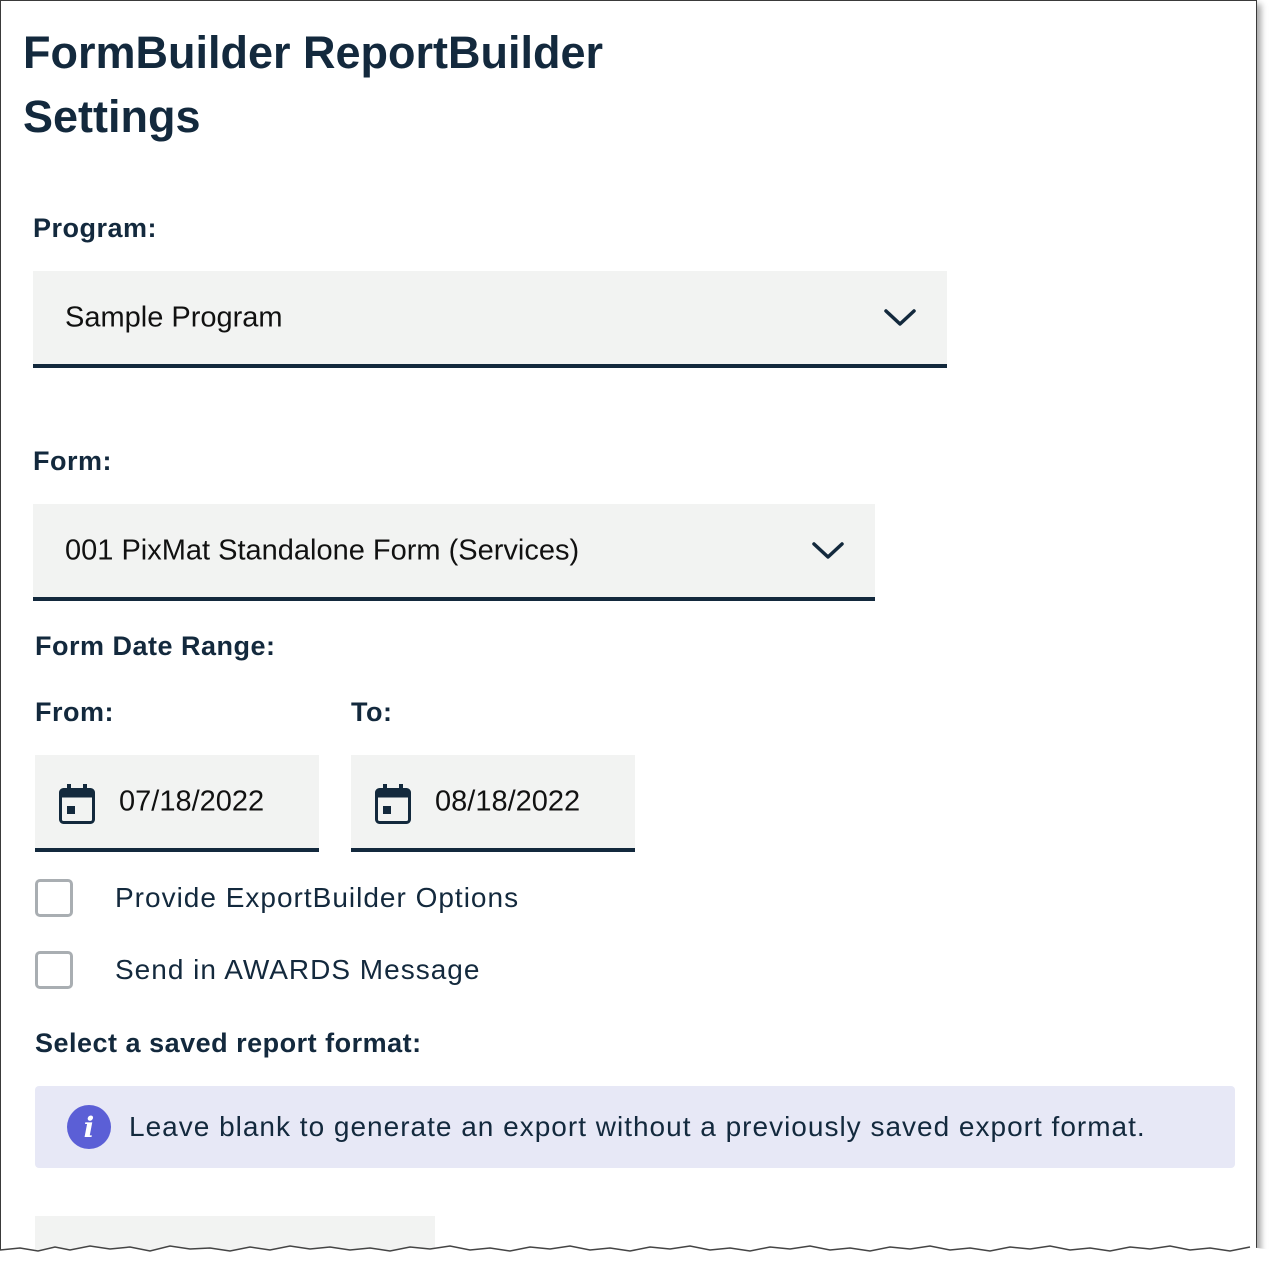 This screenshot has width=1272, height=1267. What do you see at coordinates (228, 1043) in the screenshot?
I see `saved-format-label: Select a saved report format:` at bounding box center [228, 1043].